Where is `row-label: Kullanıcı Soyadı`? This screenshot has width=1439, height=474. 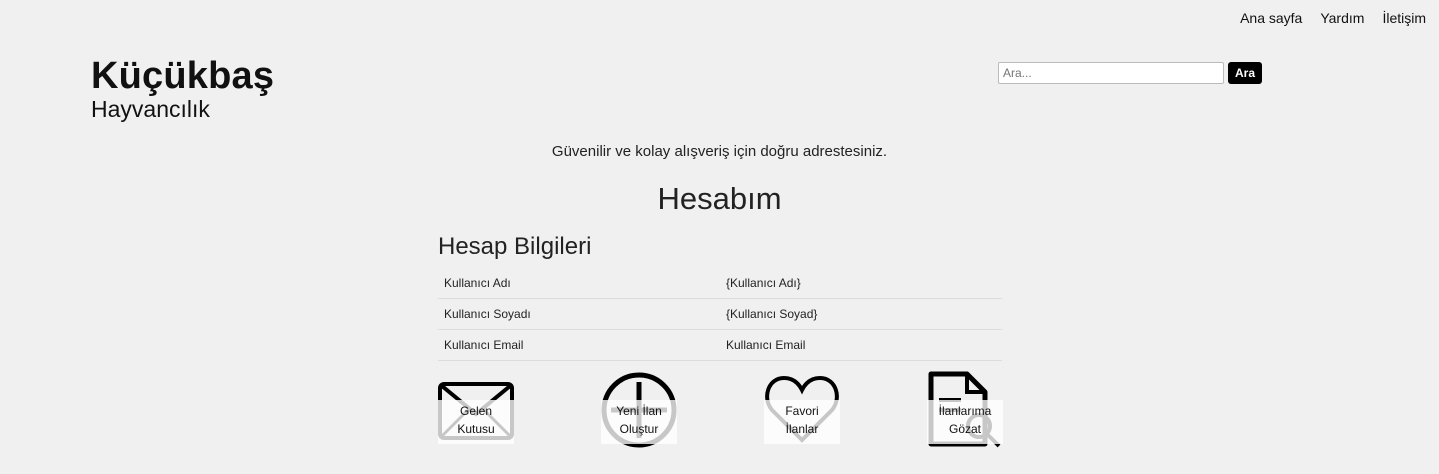
row-label: Kullanıcı Soyadı is located at coordinates (579, 314).